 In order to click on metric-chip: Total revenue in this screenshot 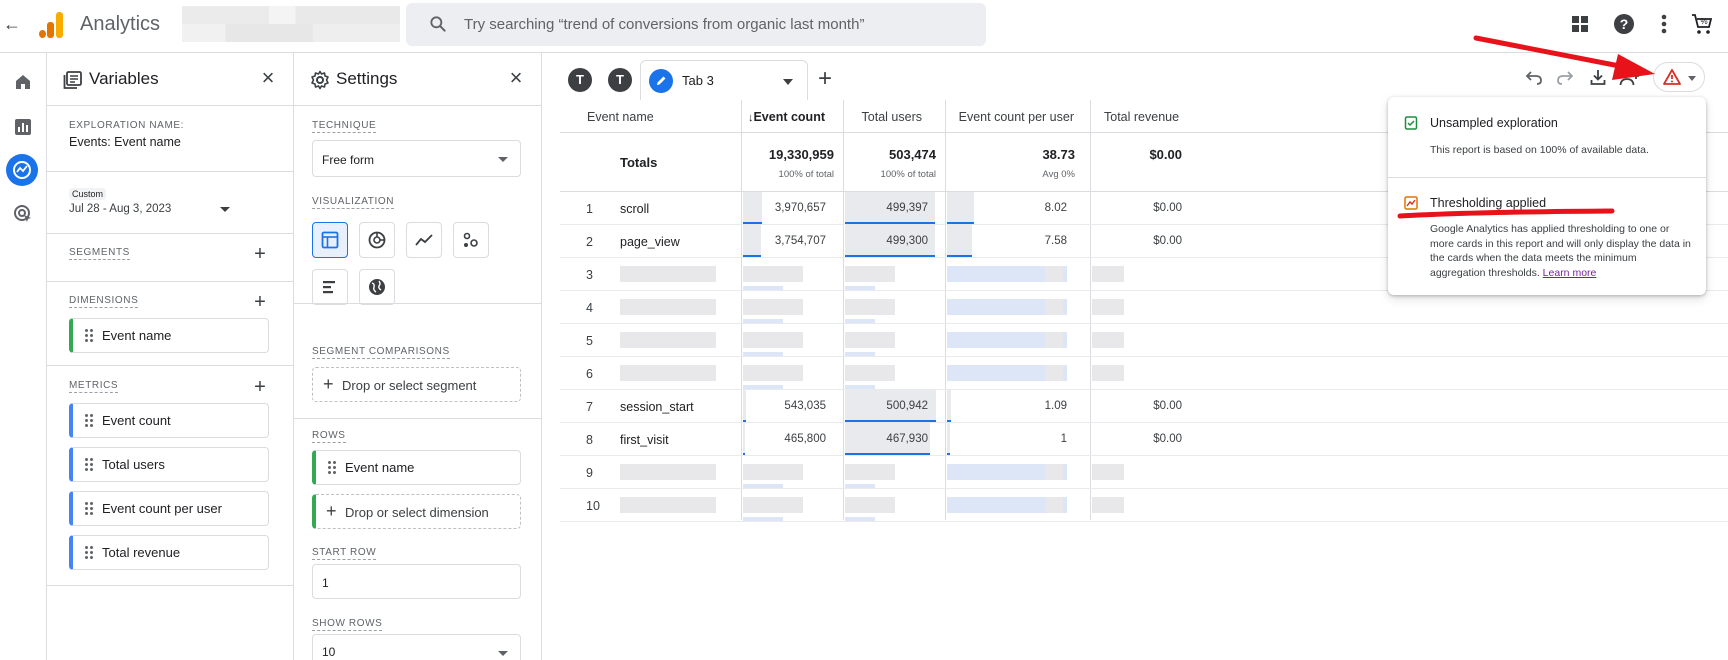, I will do `click(169, 552)`.